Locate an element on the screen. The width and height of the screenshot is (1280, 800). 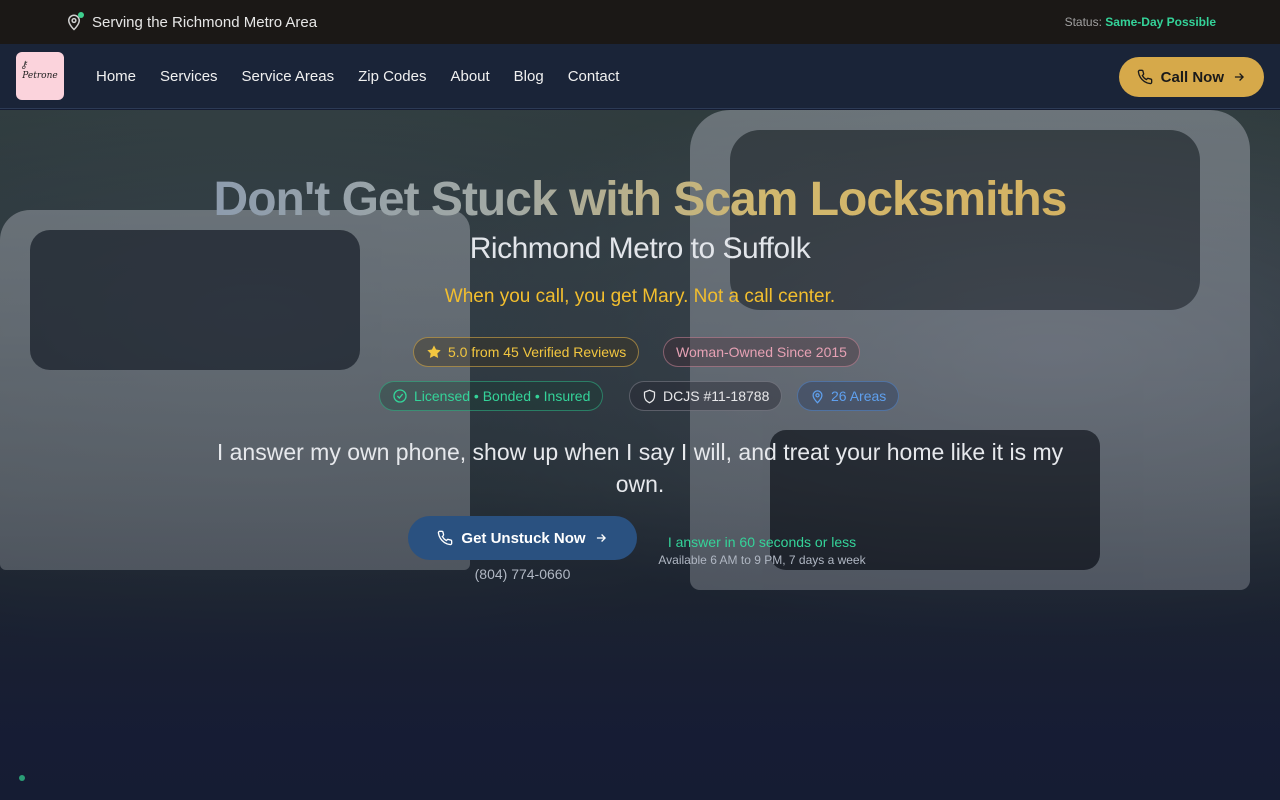
answer-time-text: I answer in 60 seconds or less is located at coordinates (762, 542).